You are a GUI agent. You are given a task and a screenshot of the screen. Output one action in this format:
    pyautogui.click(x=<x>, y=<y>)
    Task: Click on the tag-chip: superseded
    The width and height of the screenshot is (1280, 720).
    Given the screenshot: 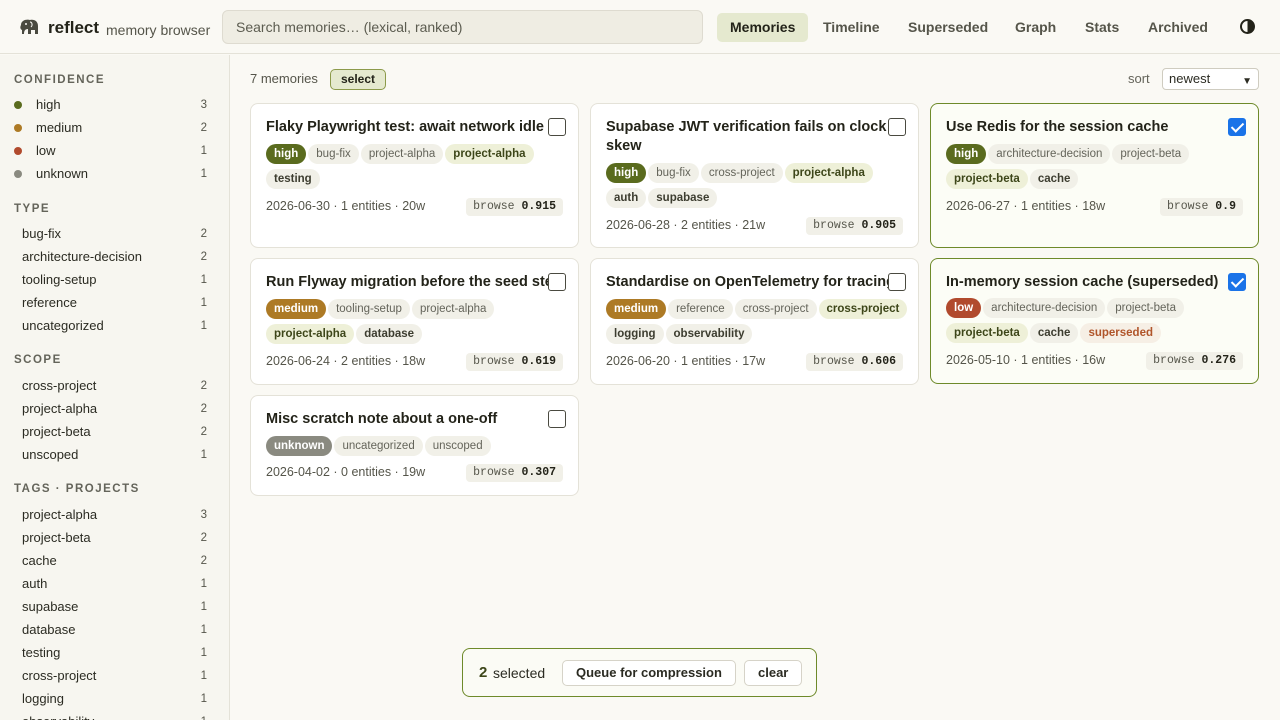 What is the action you would take?
    pyautogui.click(x=1120, y=333)
    